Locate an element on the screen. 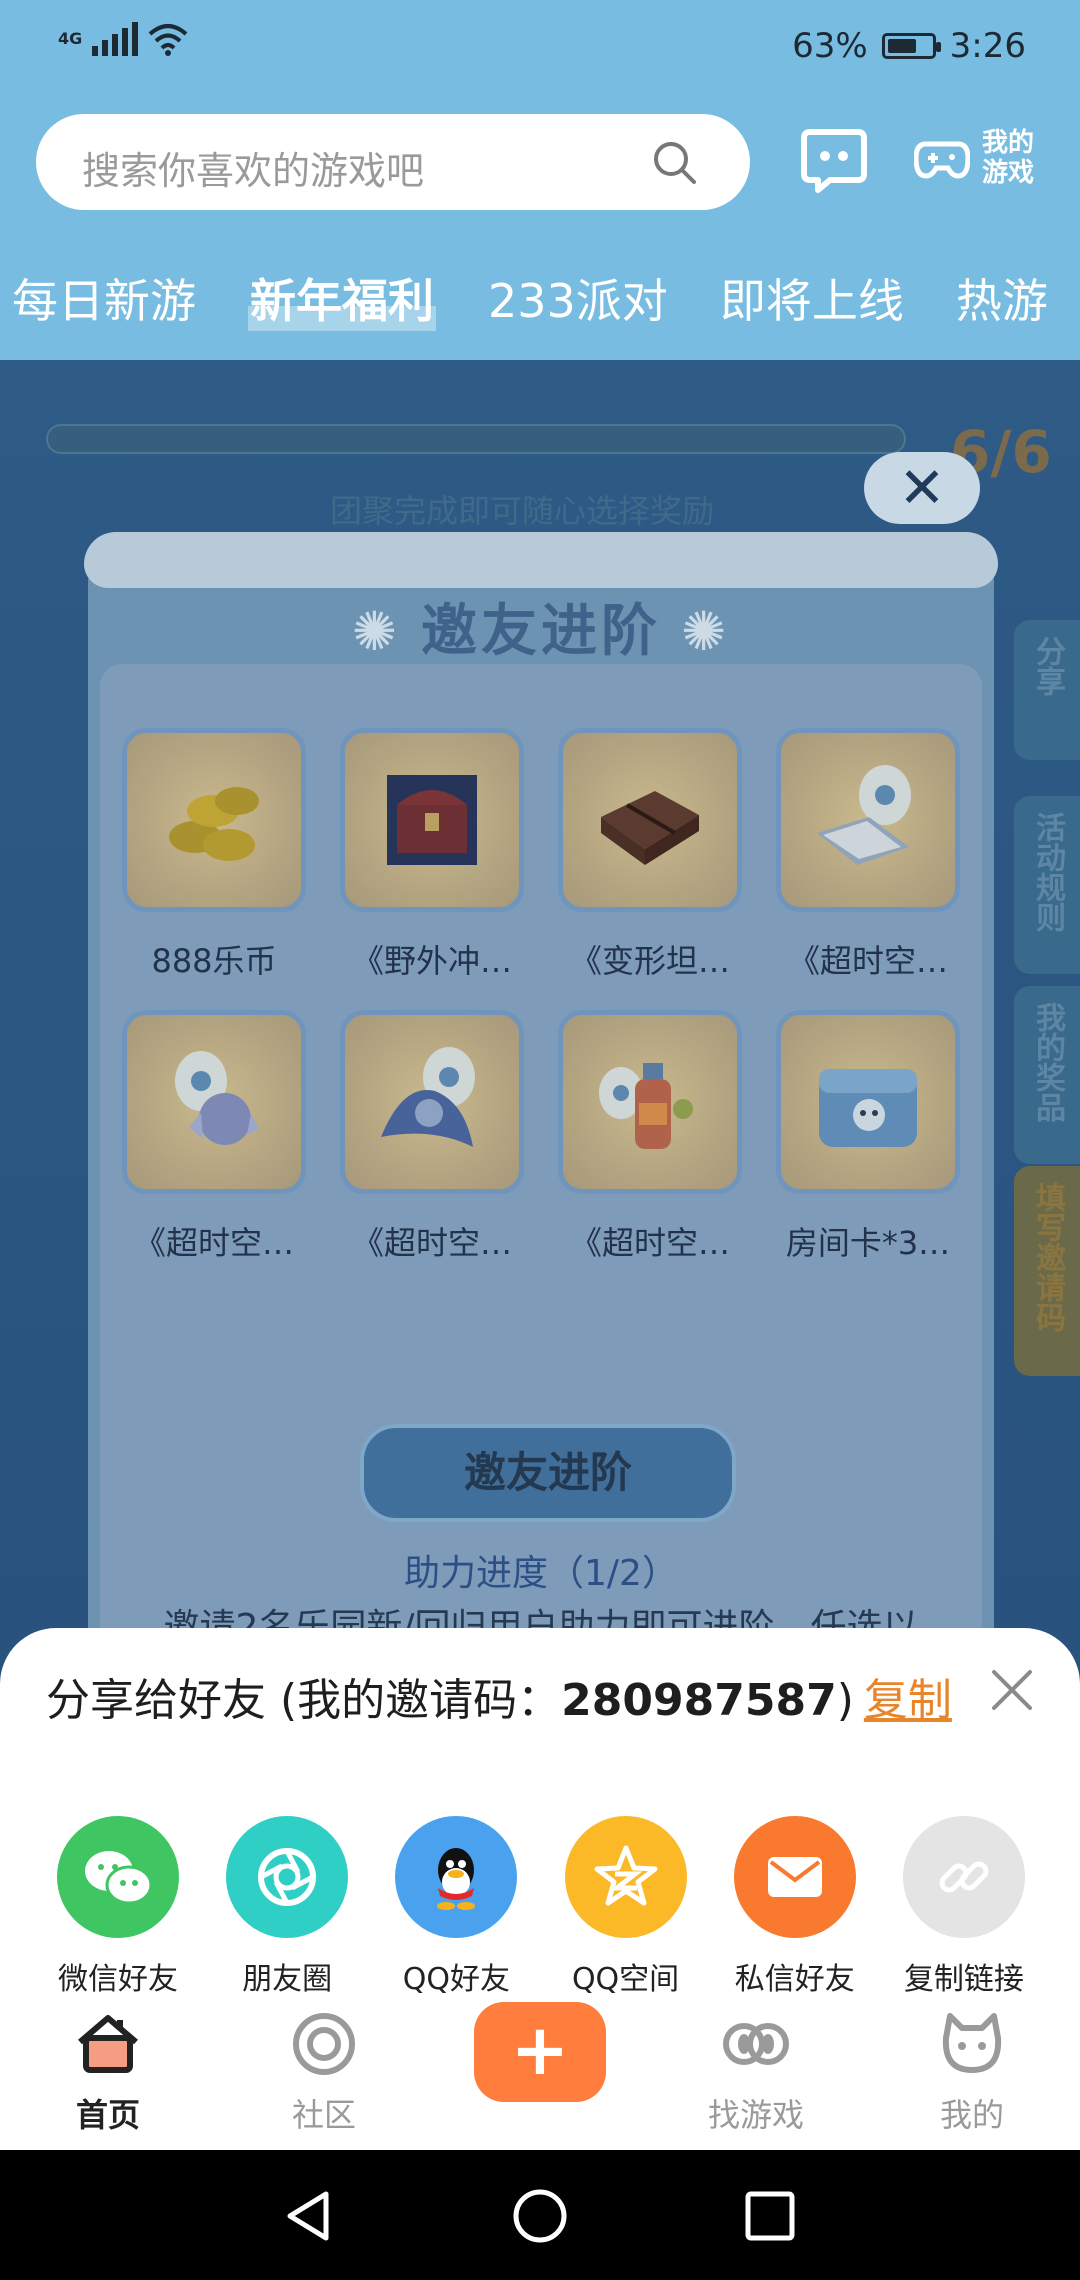 The height and width of the screenshot is (2280, 1080). share-label: QQ空间 is located at coordinates (625, 1979).